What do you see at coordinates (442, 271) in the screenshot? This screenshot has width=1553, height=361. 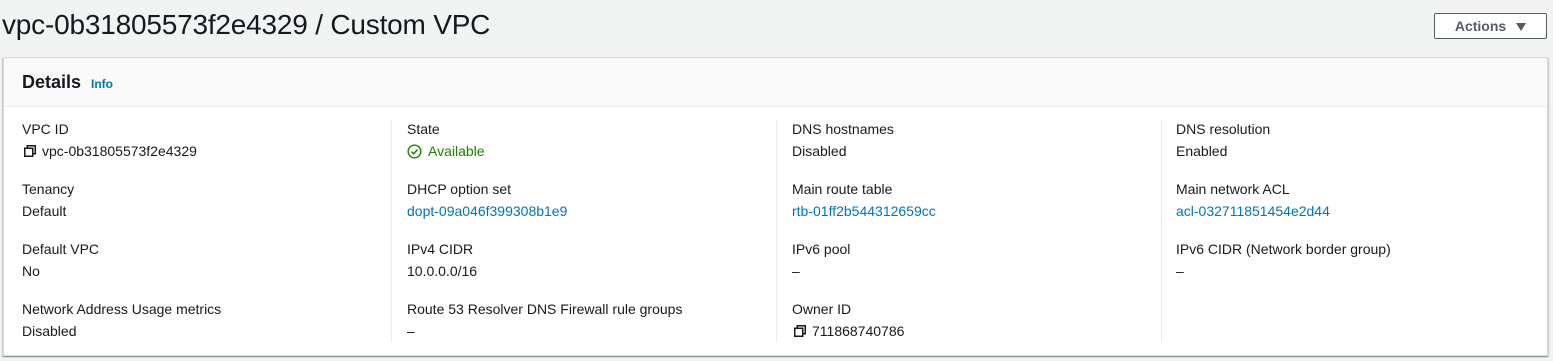 I see `ipv4-cidr-value: 10.0.0.0/16` at bounding box center [442, 271].